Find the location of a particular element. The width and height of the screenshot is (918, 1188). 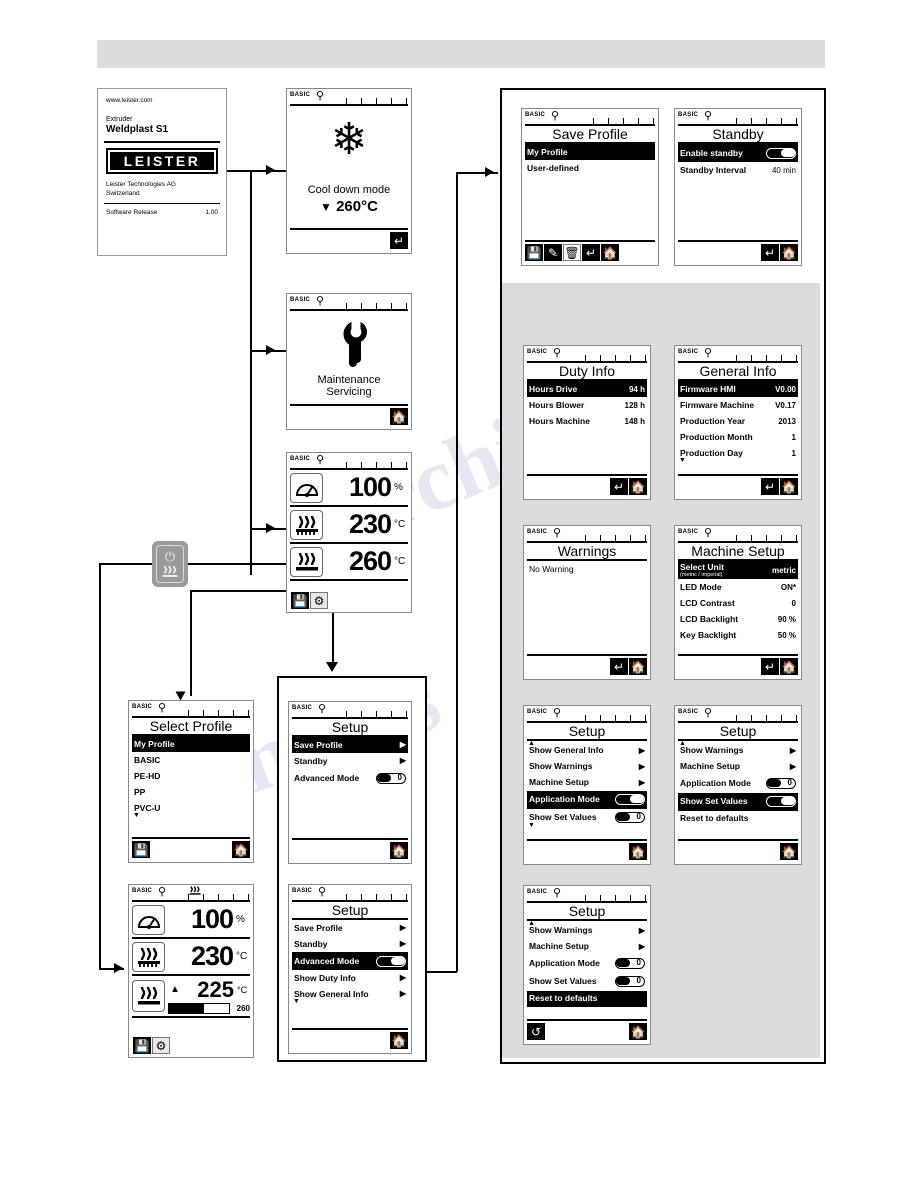

list-item: Firmware HMI V0.00 is located at coordinates (738, 389).